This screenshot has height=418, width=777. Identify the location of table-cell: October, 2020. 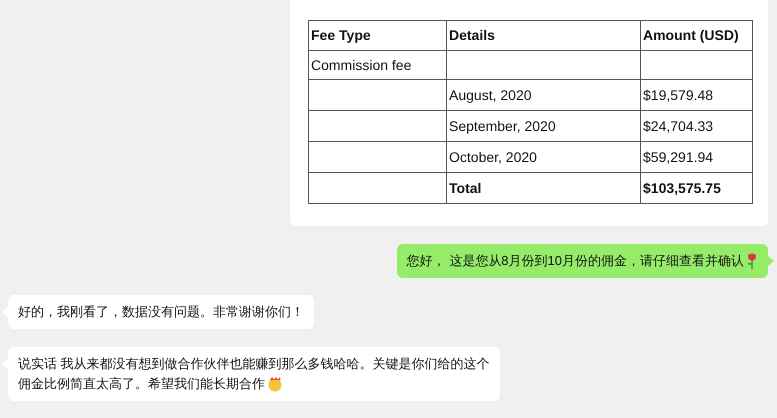
(543, 157).